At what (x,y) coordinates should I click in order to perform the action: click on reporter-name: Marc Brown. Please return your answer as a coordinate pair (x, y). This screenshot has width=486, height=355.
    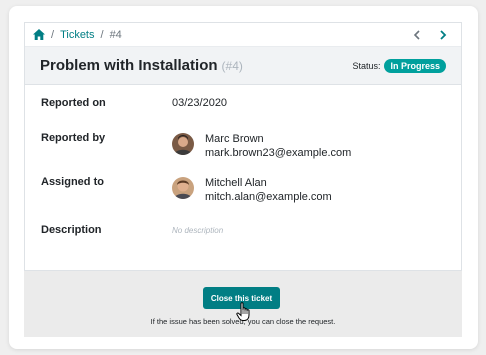
    Looking at the image, I should click on (234, 139).